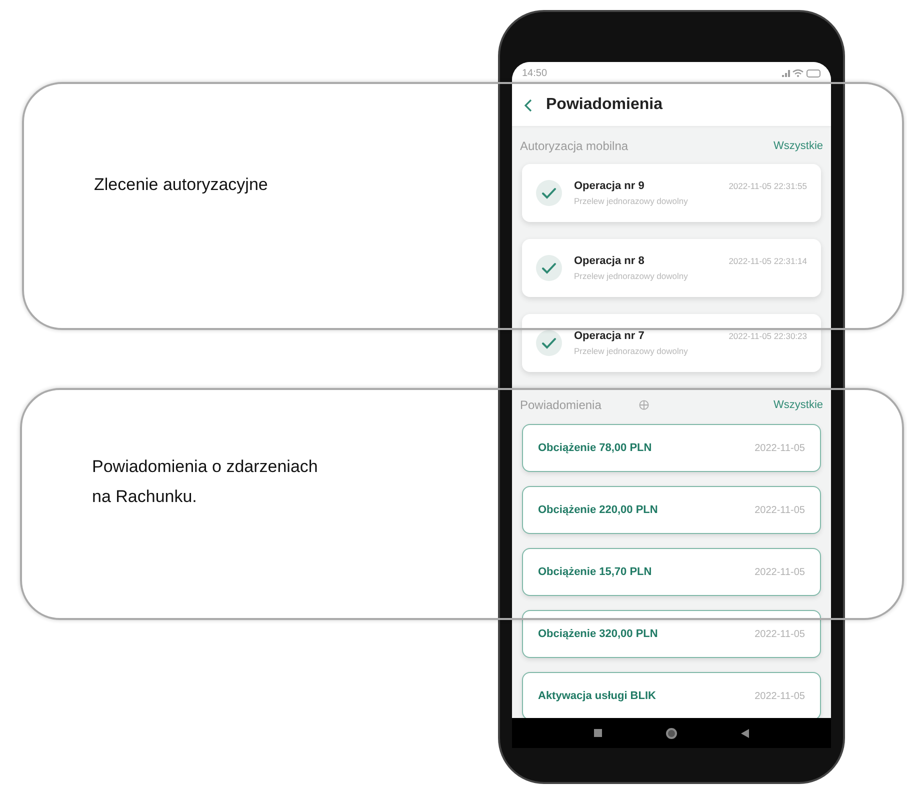 The image size is (907, 790). I want to click on authorization-card: Operacja nr 8 2022-11-05 22:31:14 Przelew jednorazowy dowolny, so click(671, 268).